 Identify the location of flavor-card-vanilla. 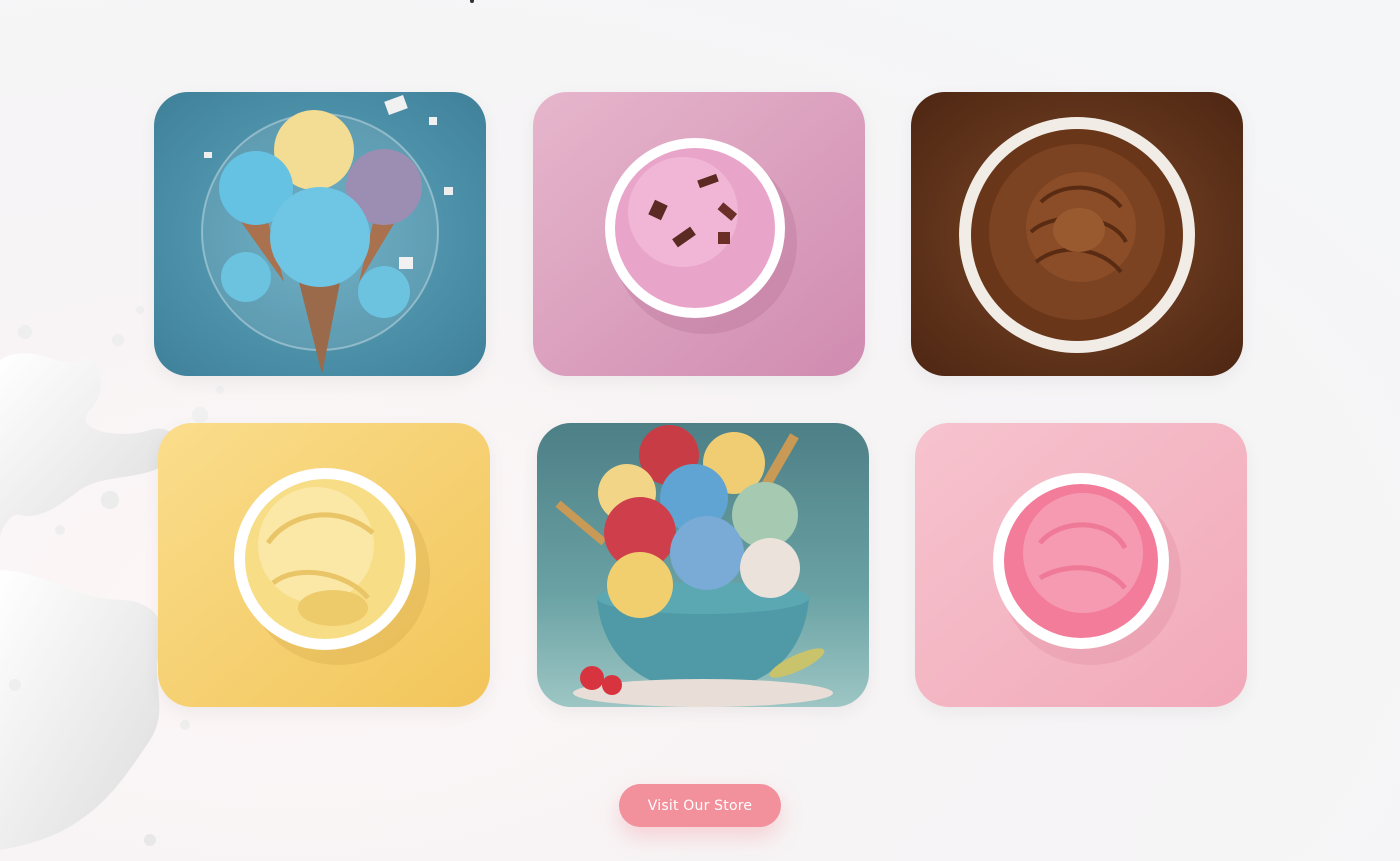
(324, 565).